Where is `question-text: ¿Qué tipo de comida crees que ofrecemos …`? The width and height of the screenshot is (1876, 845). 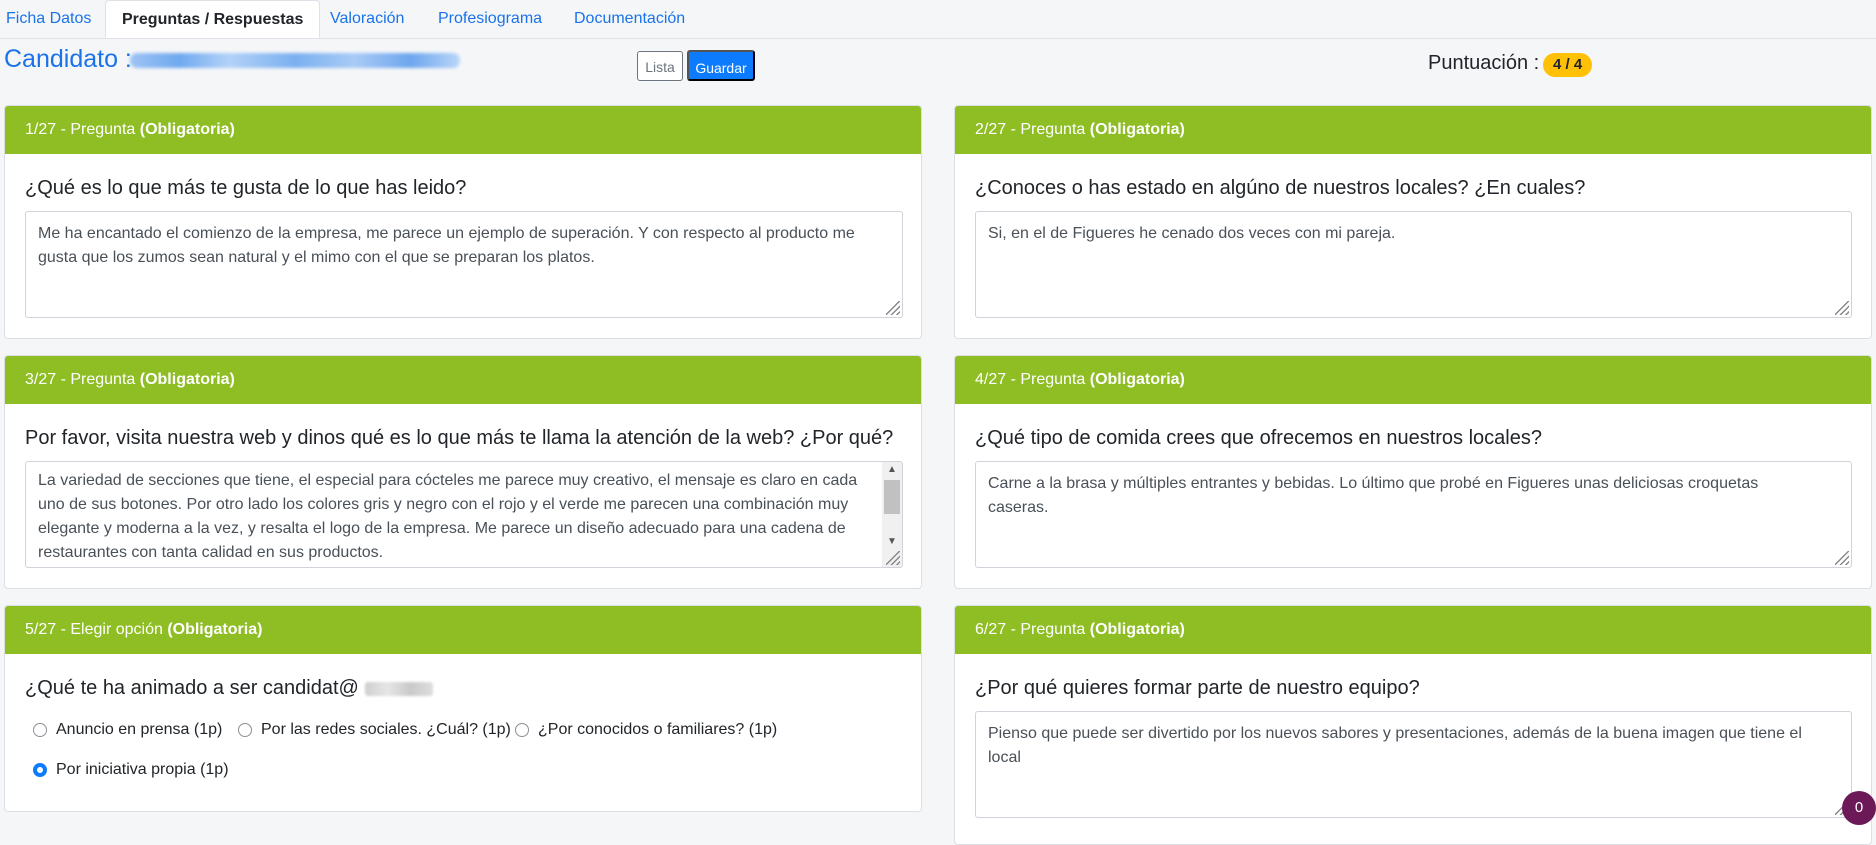
question-text: ¿Qué tipo de comida crees que ofrecemos … is located at coordinates (1258, 438).